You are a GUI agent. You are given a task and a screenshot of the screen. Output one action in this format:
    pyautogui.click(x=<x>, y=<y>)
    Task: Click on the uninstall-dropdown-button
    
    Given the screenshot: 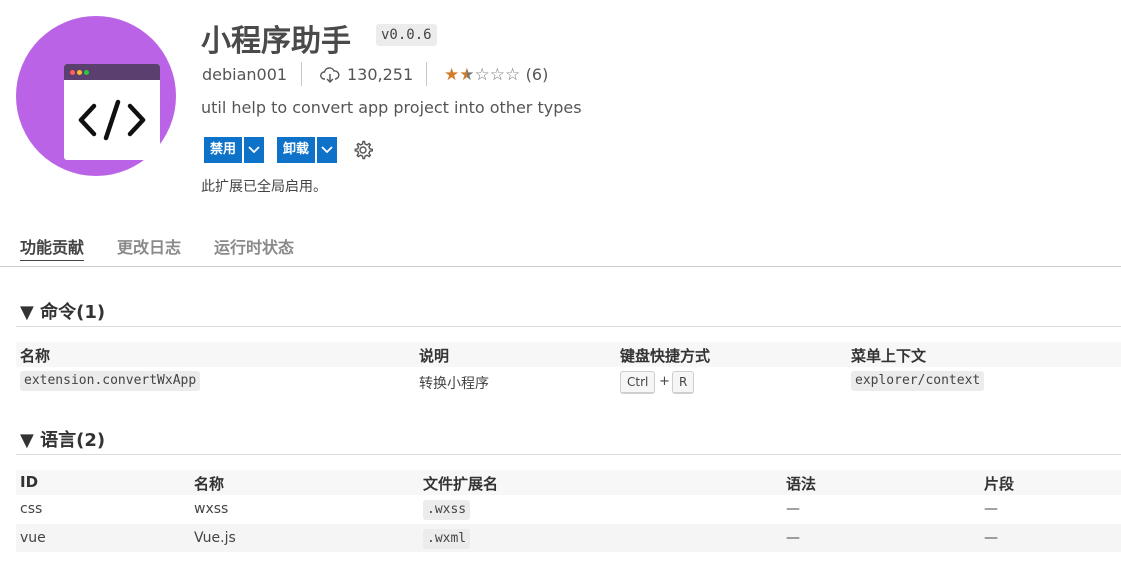 What is the action you would take?
    pyautogui.click(x=327, y=150)
    